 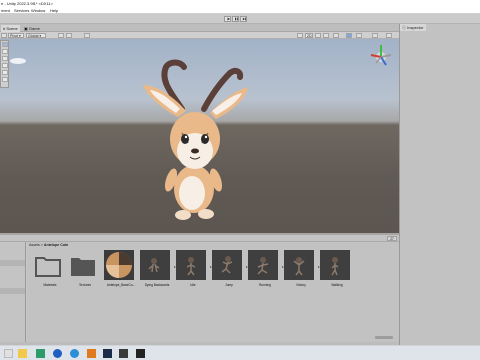 What do you see at coordinates (5, 72) in the screenshot?
I see `rect-tool-icon` at bounding box center [5, 72].